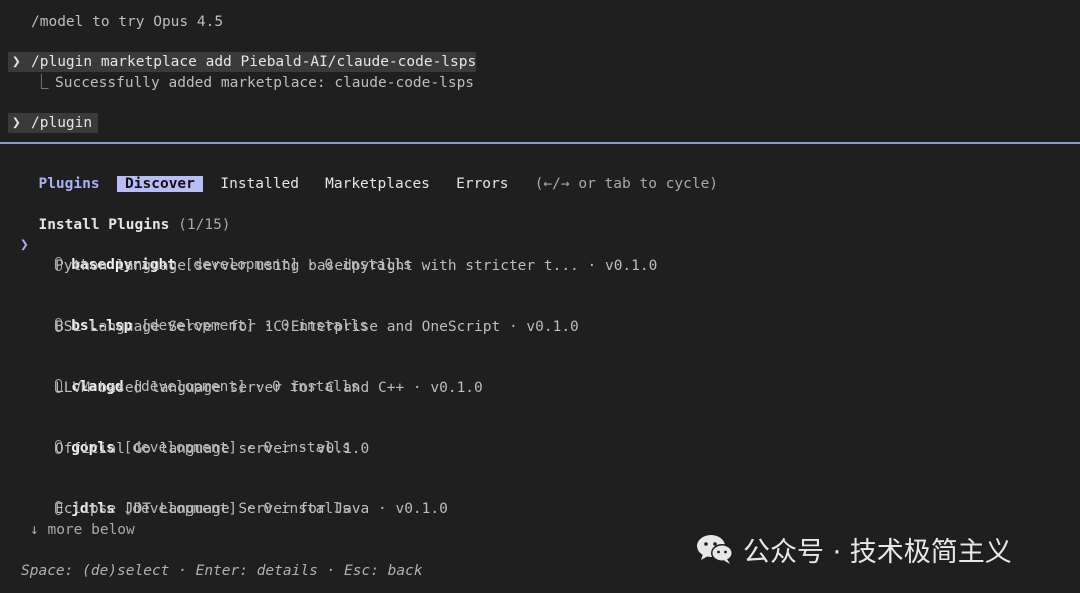 The image size is (1080, 593). I want to click on result-branch-icon: ⎿, so click(41, 83).